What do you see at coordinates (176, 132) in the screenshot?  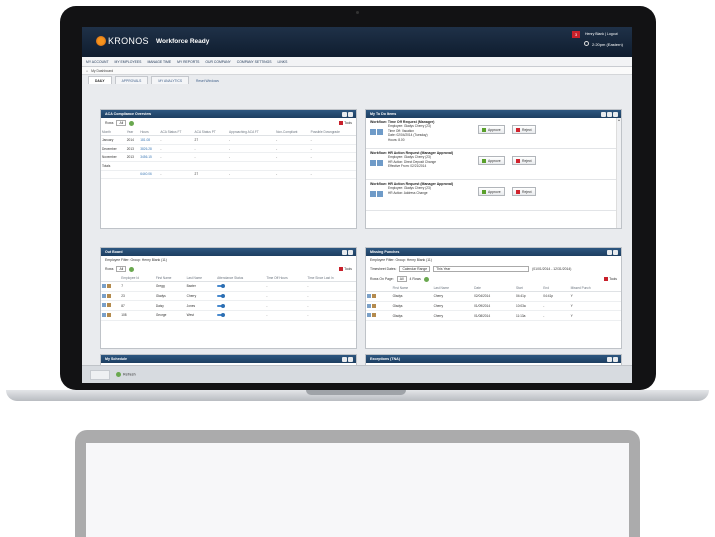 I see `column-header: ACA Status FT` at bounding box center [176, 132].